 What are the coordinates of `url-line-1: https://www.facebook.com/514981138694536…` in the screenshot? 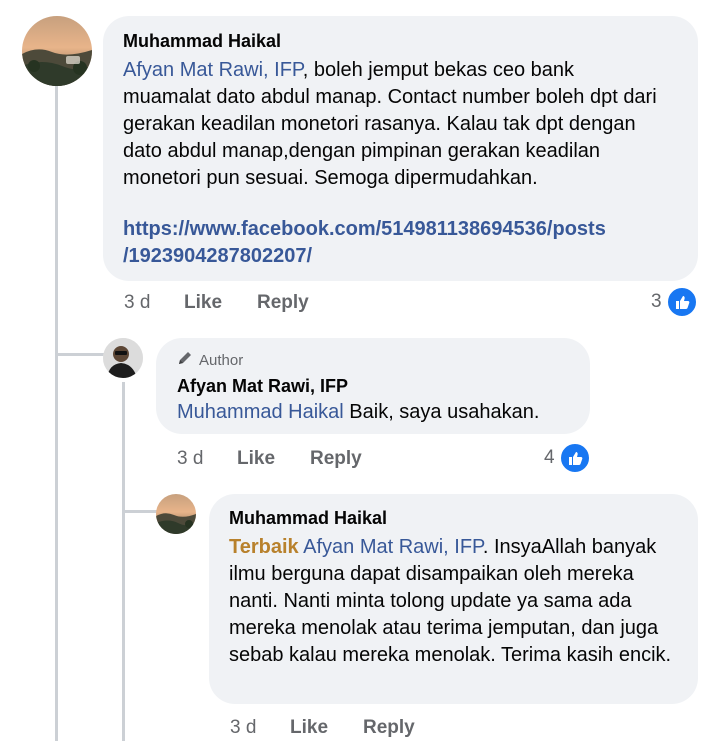 It's located at (400, 229).